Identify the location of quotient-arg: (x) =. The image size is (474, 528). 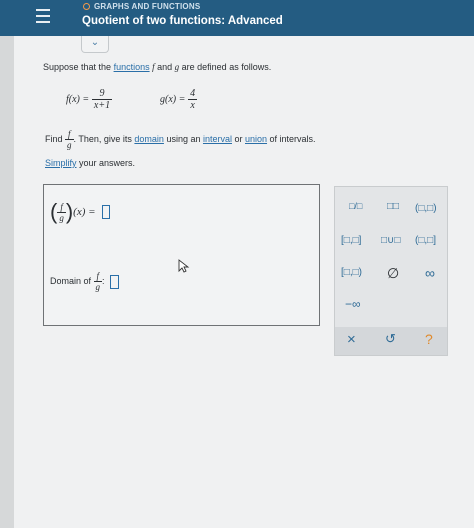
(84, 211).